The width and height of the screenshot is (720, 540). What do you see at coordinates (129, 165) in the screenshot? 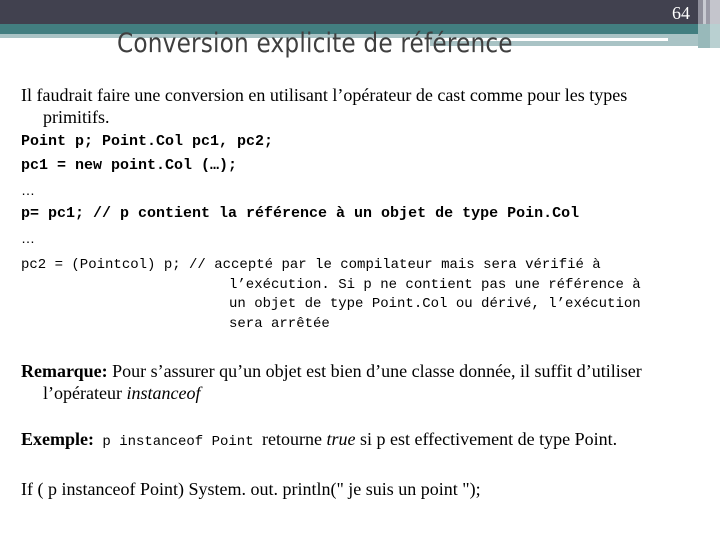
I see `code-line: pc1 = new point.Col (…);` at bounding box center [129, 165].